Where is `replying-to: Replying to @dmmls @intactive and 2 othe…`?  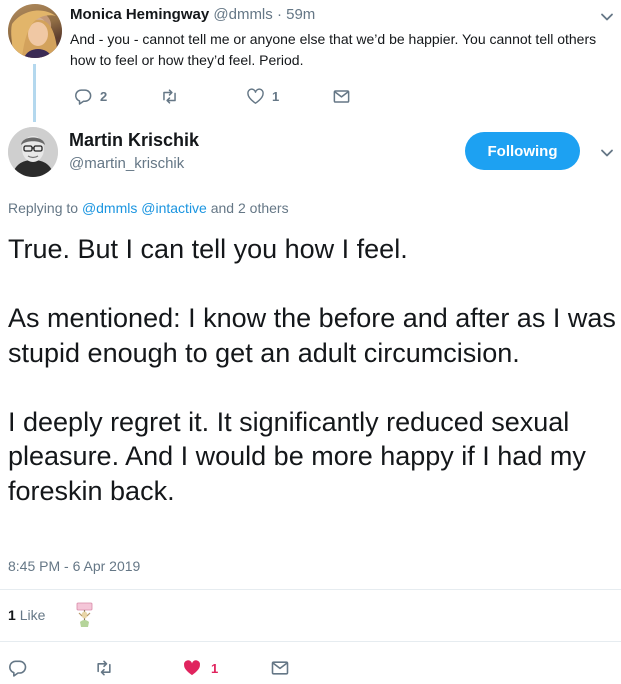
replying-to: Replying to @dmmls @intactive and 2 othe… is located at coordinates (148, 208).